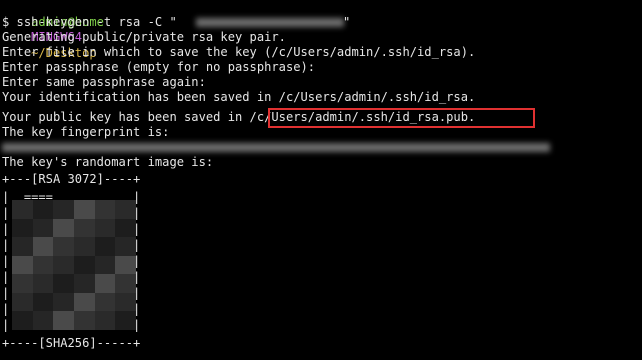 This screenshot has width=642, height=360. I want to click on output-line: The key's randomart image is:, so click(108, 162).